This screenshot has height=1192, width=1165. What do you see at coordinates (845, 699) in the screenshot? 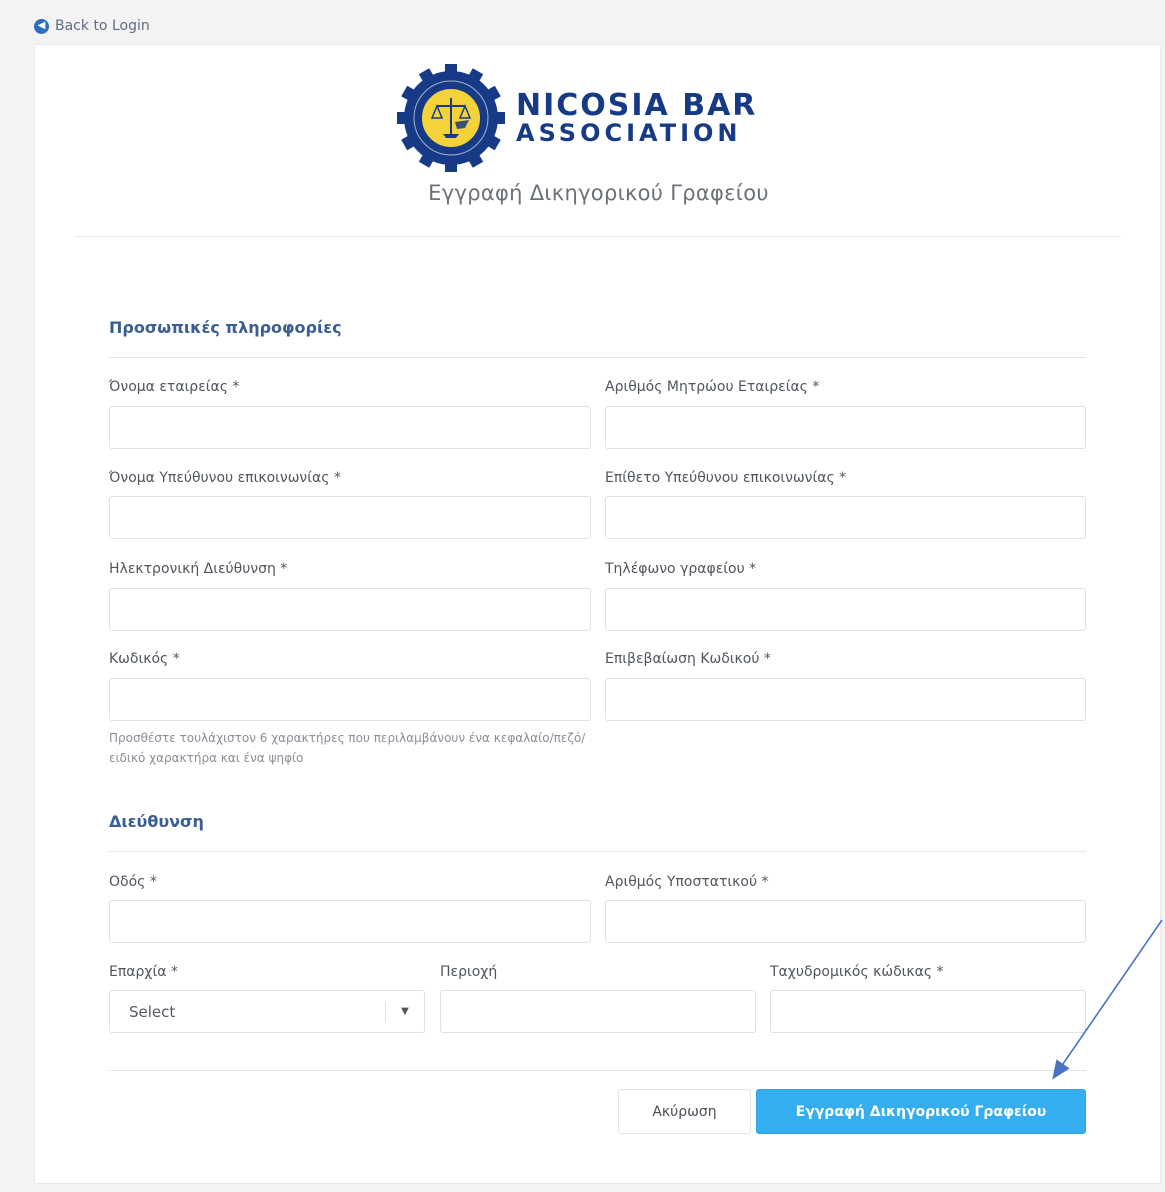
I see `password-confirm-input` at bounding box center [845, 699].